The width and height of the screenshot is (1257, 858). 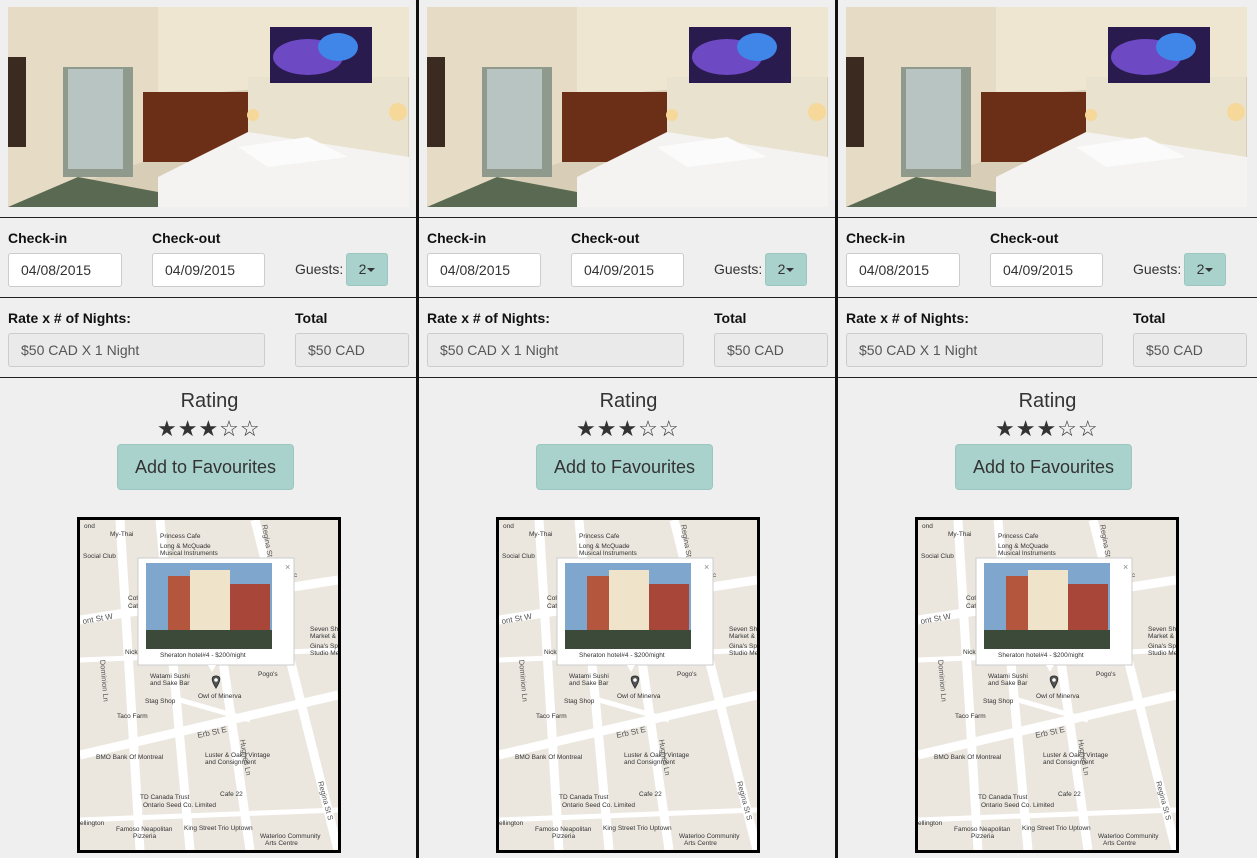 What do you see at coordinates (1200, 269) in the screenshot?
I see `guests-value: 2` at bounding box center [1200, 269].